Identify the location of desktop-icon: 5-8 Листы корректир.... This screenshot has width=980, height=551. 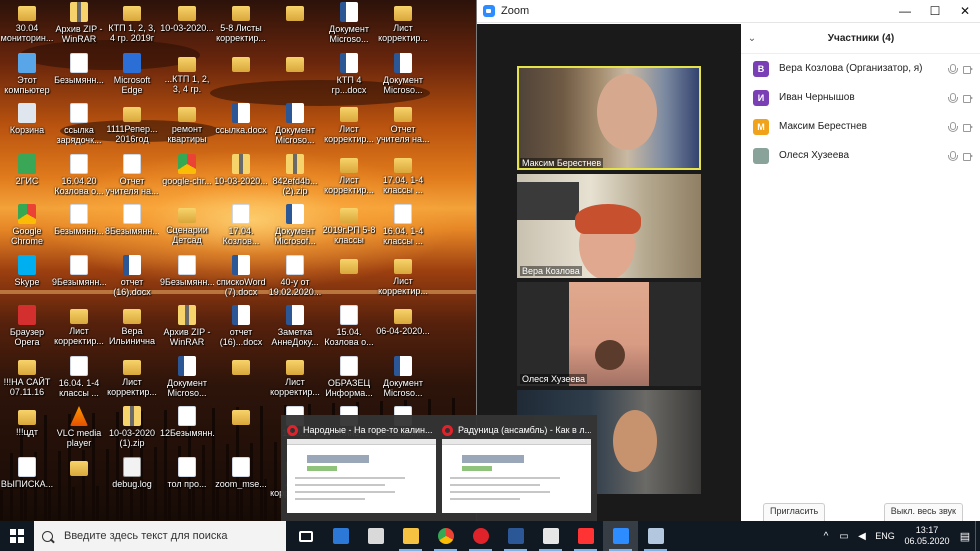
(241, 25).